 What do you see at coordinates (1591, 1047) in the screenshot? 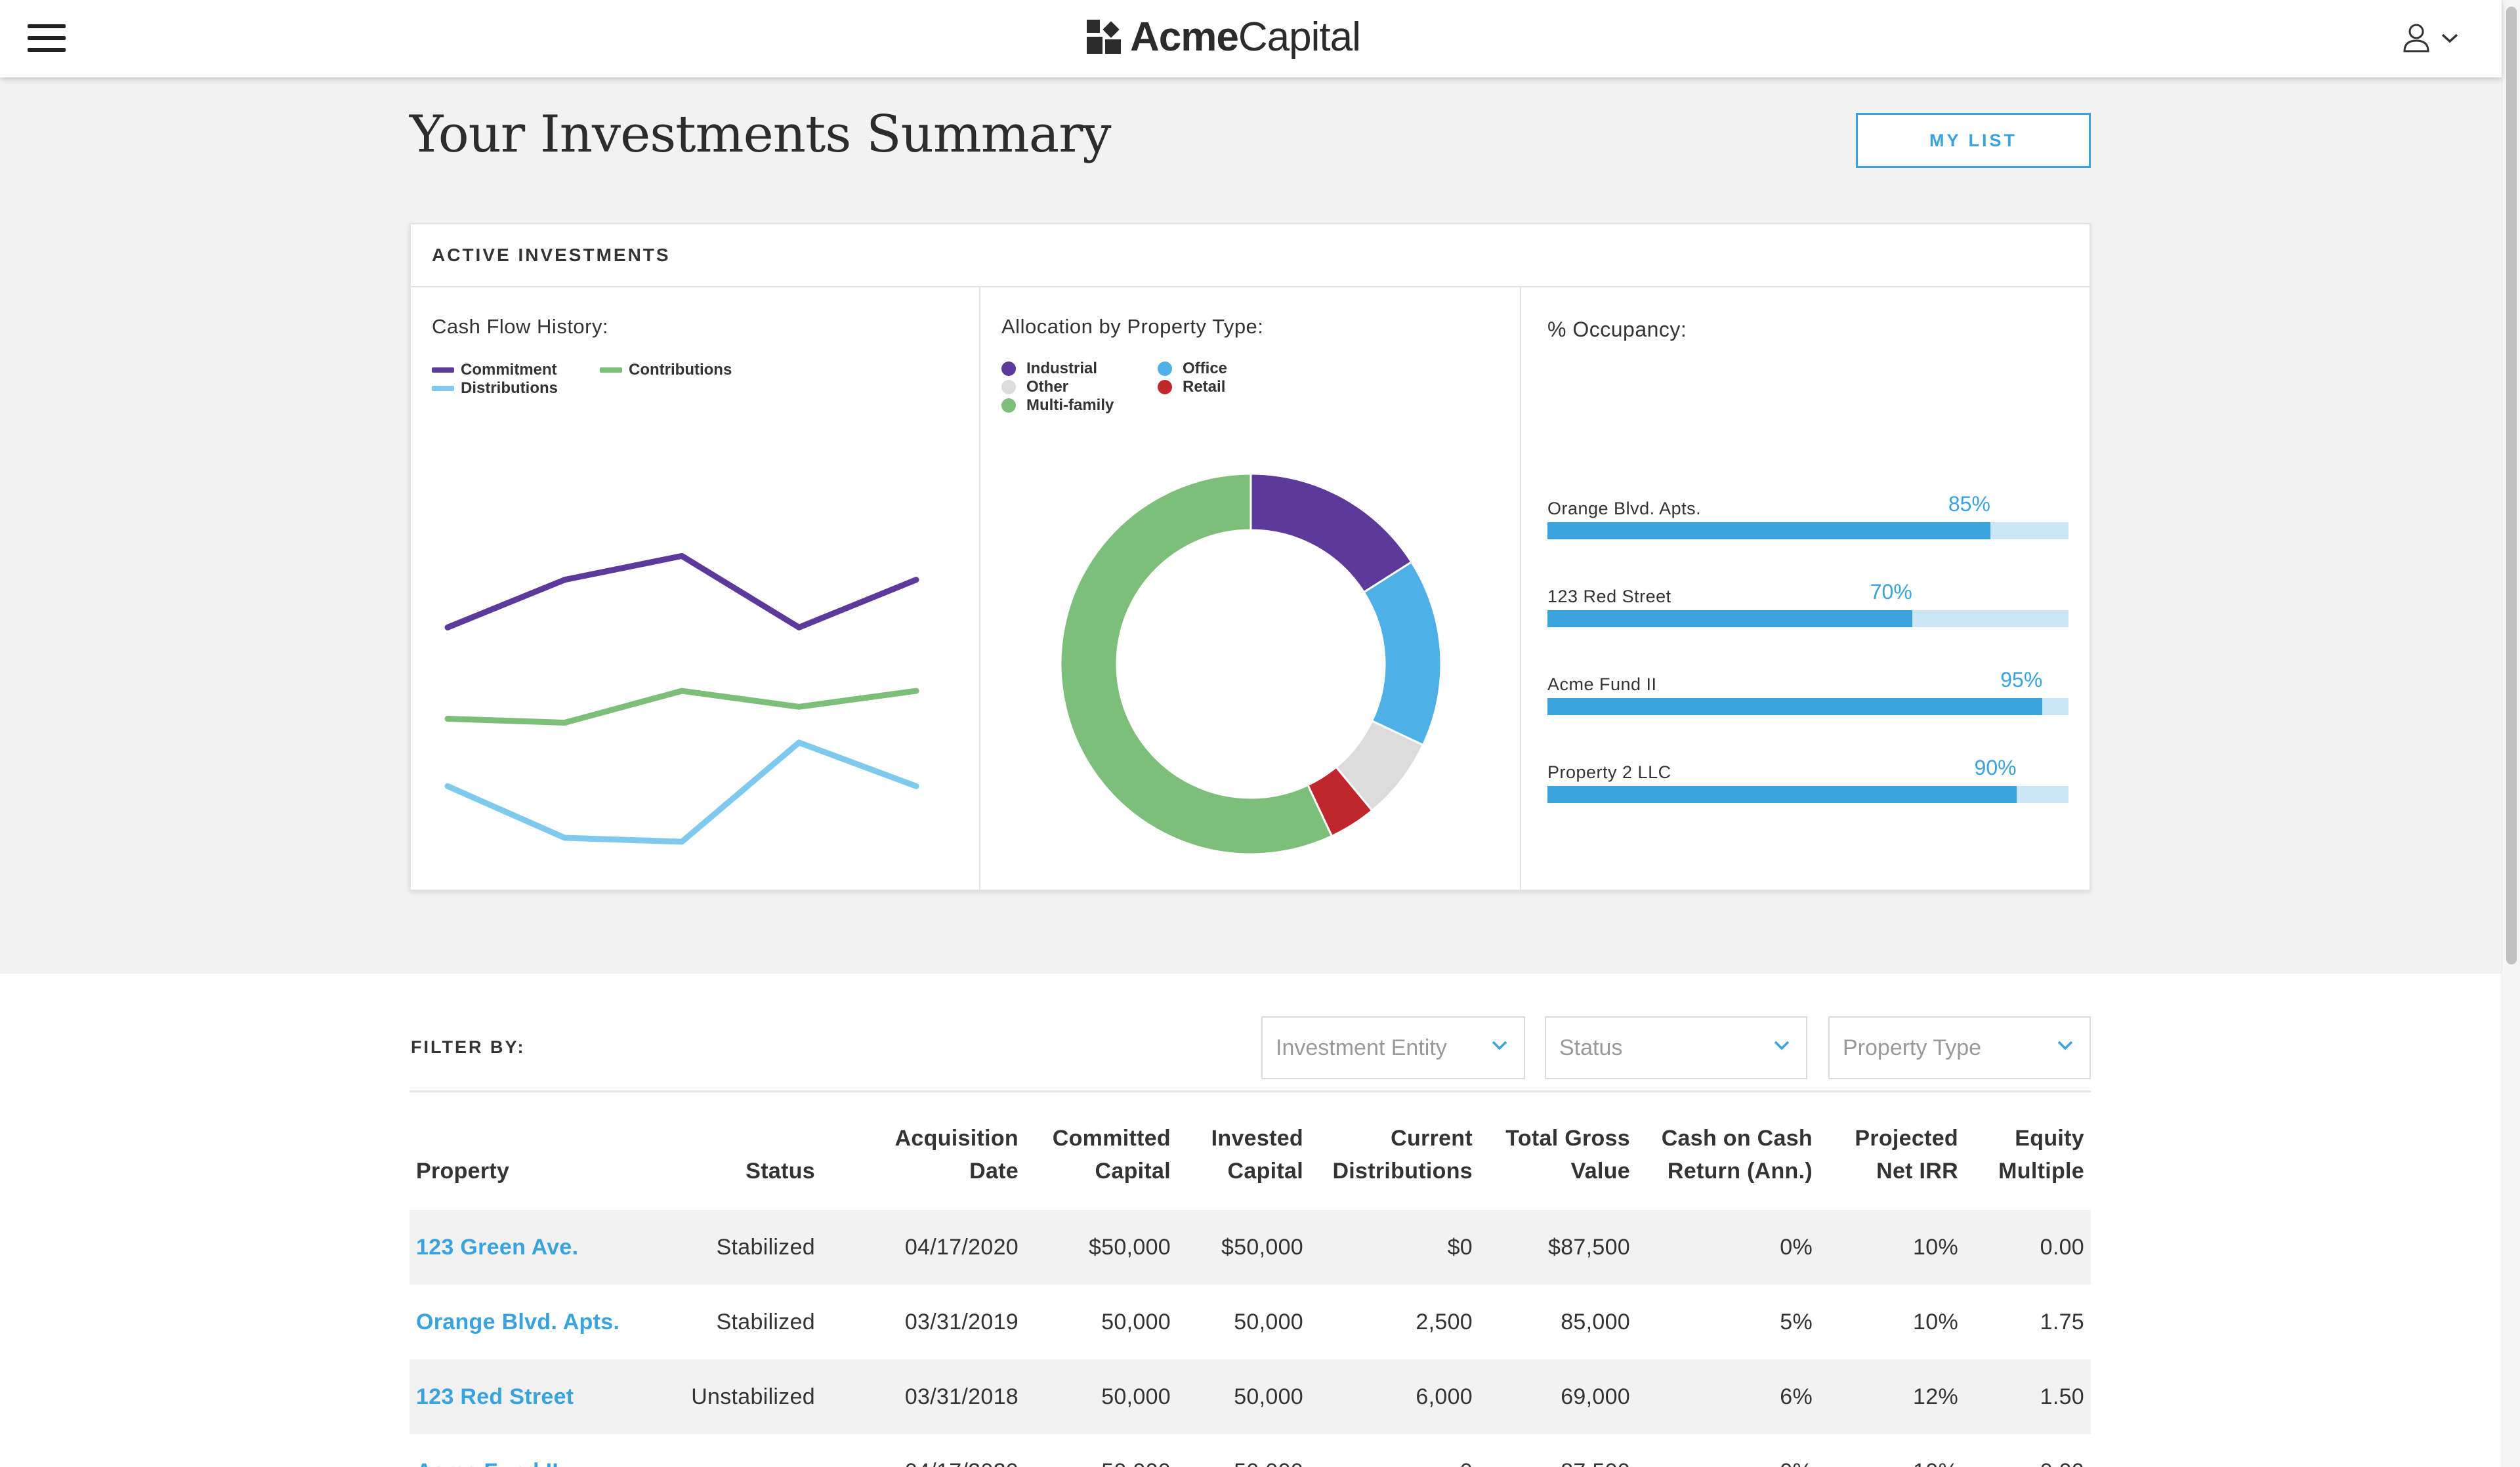
I see `status-placeholder: Status` at bounding box center [1591, 1047].